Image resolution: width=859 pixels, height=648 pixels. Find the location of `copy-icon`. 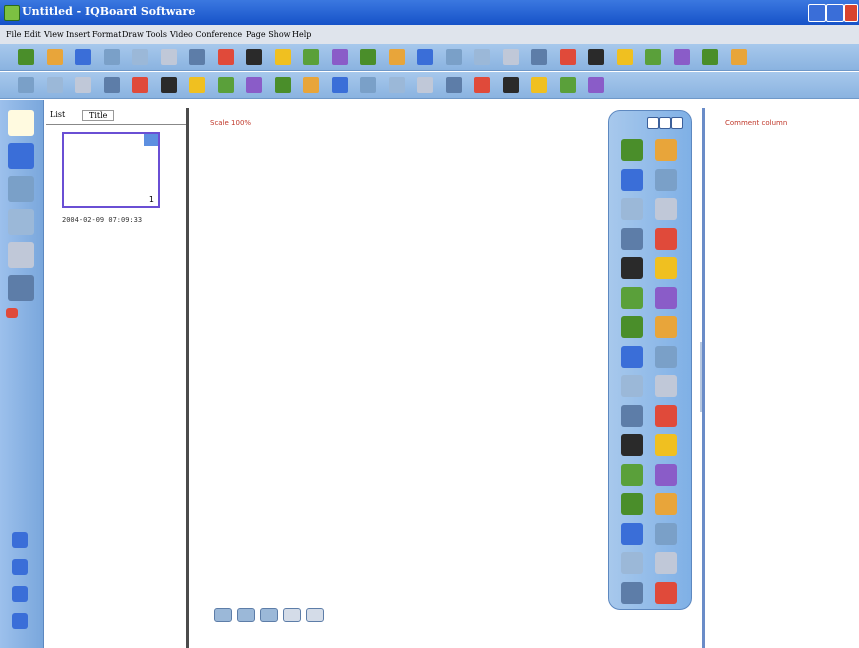

copy-icon is located at coordinates (197, 57).